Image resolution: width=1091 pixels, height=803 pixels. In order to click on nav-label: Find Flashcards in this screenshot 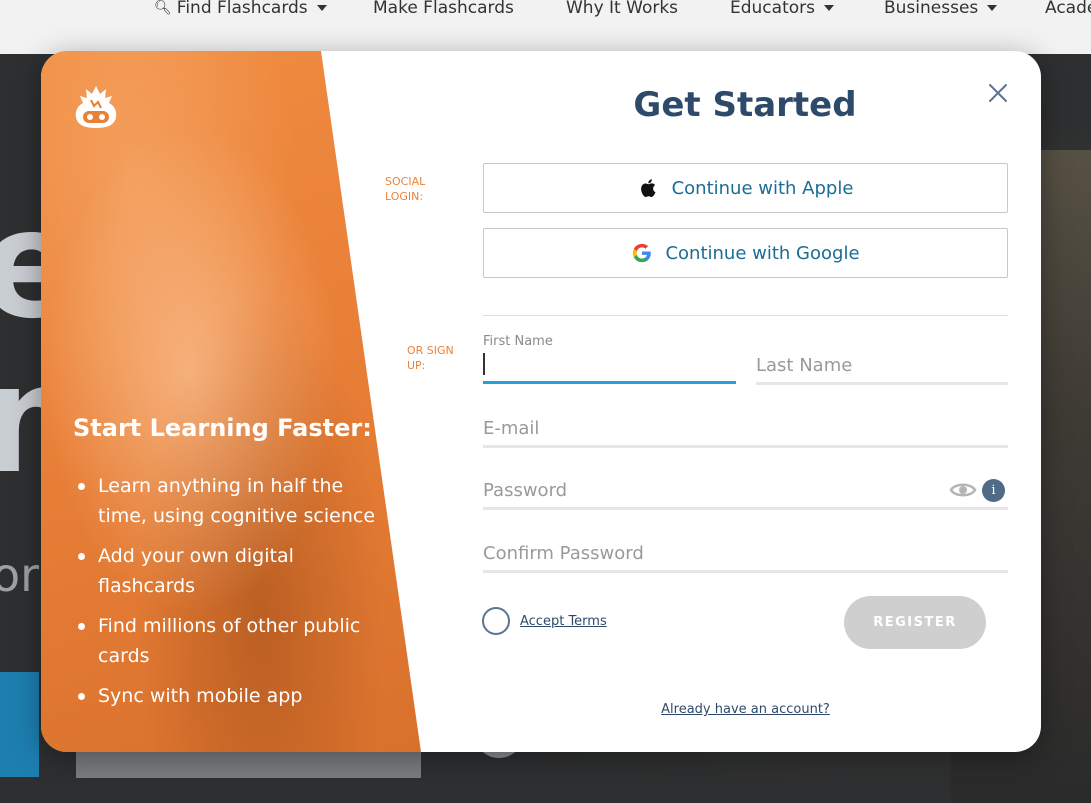, I will do `click(242, 9)`.